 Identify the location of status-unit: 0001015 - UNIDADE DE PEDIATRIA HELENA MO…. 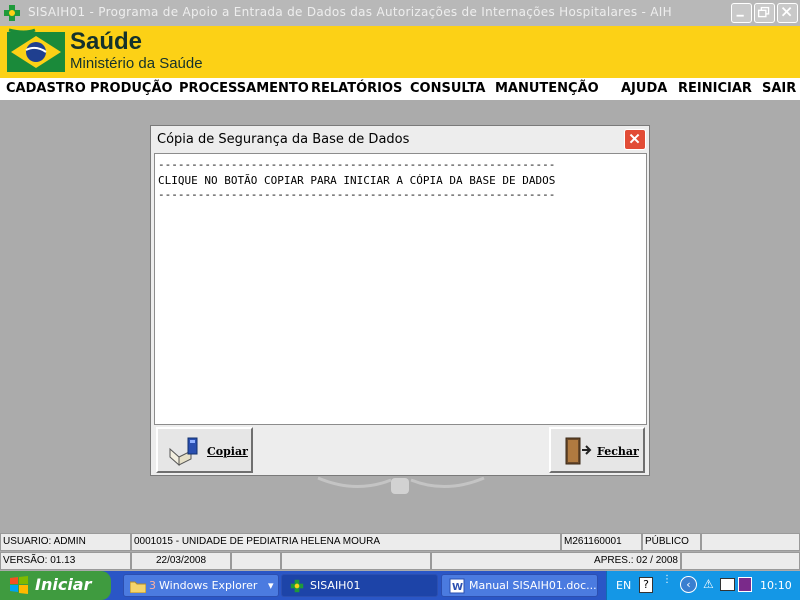
(346, 542).